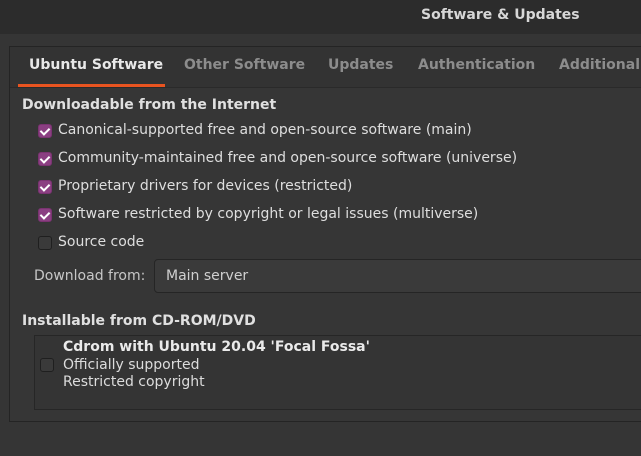 This screenshot has height=456, width=641. Describe the element at coordinates (360, 65) in the screenshot. I see `tab-updates: Updates` at that location.